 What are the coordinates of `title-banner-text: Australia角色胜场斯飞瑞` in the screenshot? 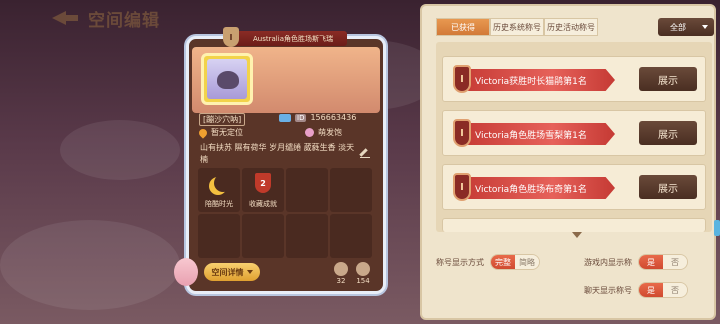 It's located at (293, 38).